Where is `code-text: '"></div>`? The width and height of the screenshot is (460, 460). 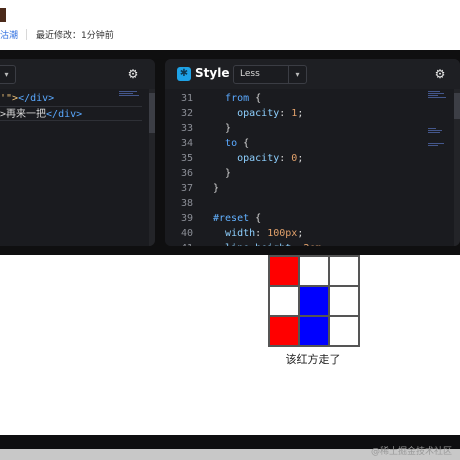 code-text: '"></div> is located at coordinates (27, 98).